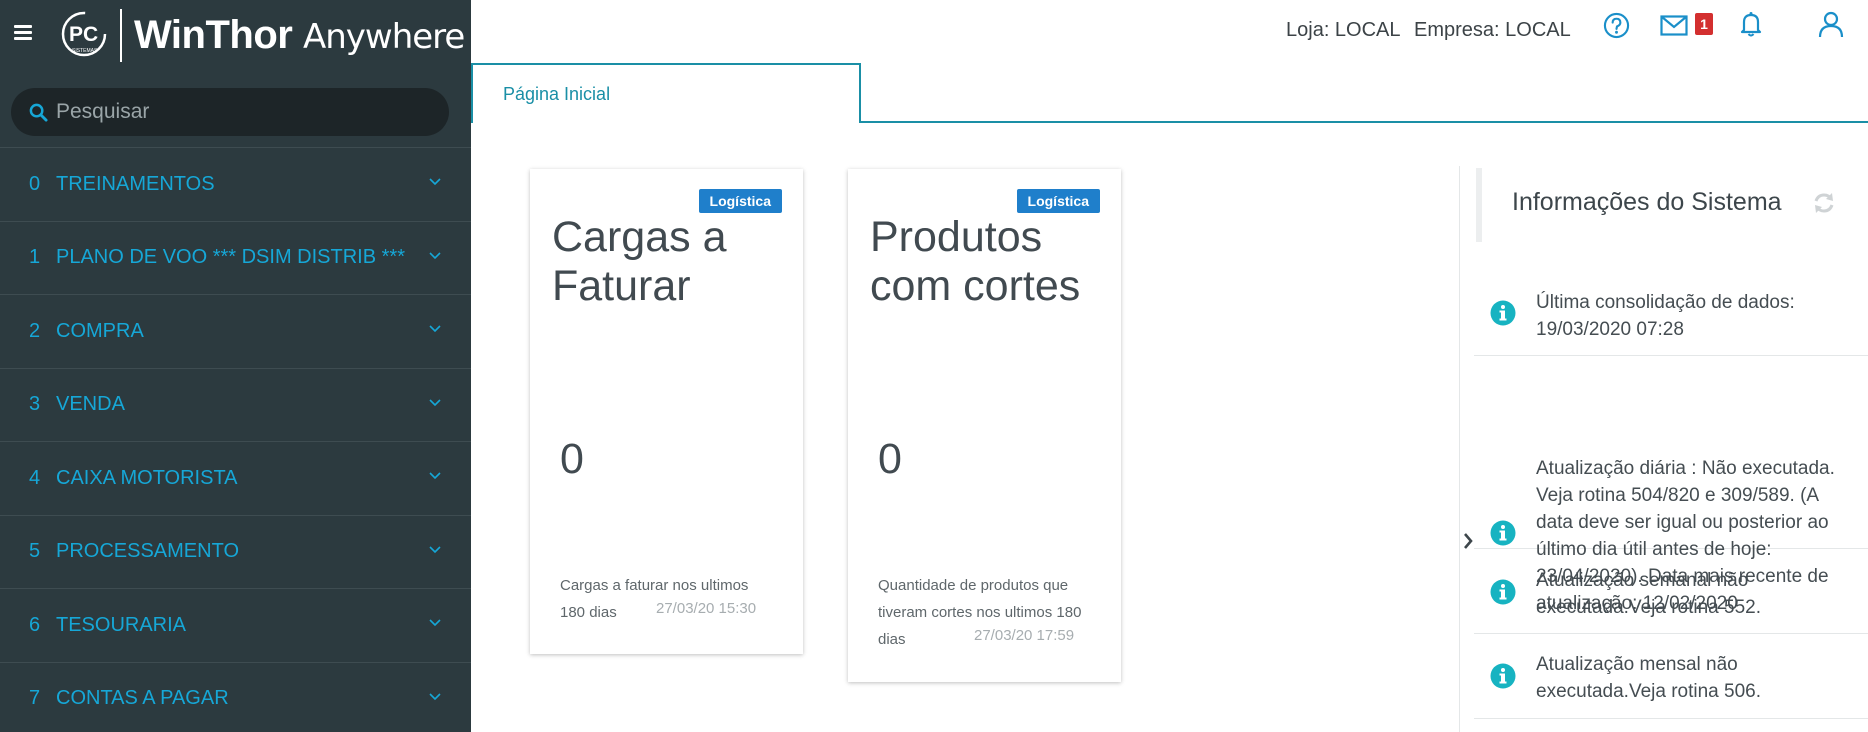  Describe the element at coordinates (135, 183) in the screenshot. I see `menu-item-label: TREINAMENTOS` at that location.